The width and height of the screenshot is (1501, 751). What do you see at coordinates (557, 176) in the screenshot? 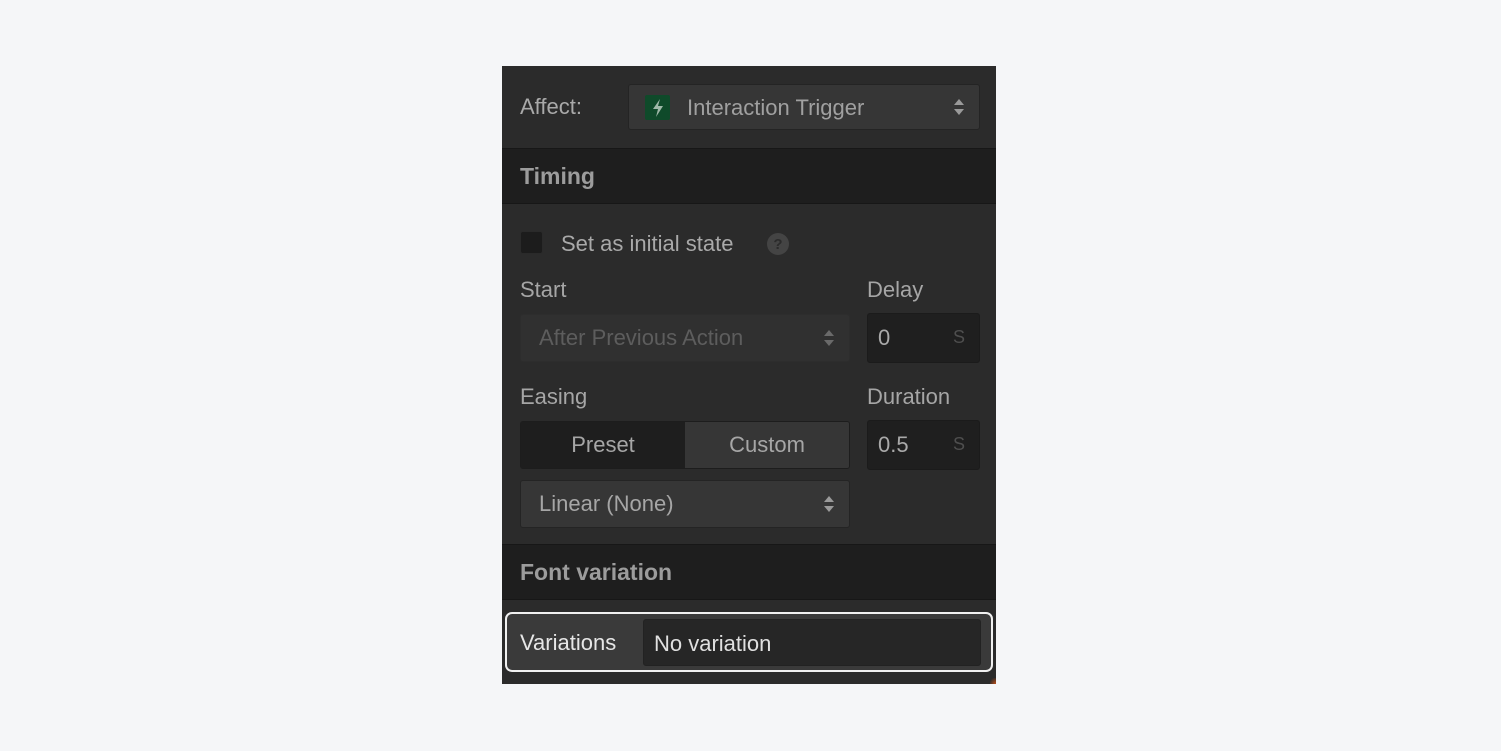
I see `timing-section-title: Timing` at bounding box center [557, 176].